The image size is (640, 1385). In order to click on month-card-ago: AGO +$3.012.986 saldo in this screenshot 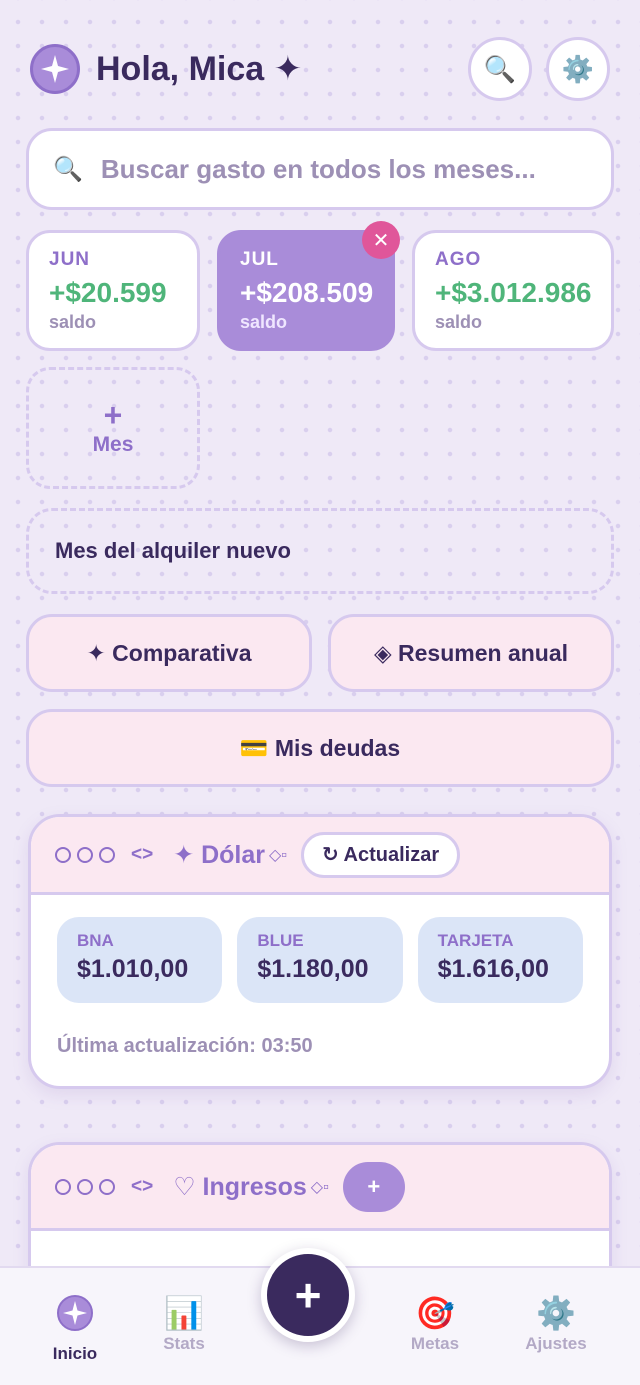, I will do `click(513, 290)`.